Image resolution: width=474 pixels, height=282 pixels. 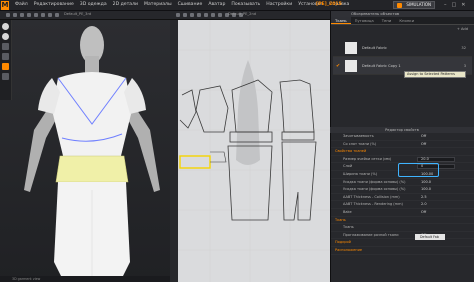 What do you see at coordinates (351, 66) in the screenshot?
I see `fabric-swatch` at bounding box center [351, 66].